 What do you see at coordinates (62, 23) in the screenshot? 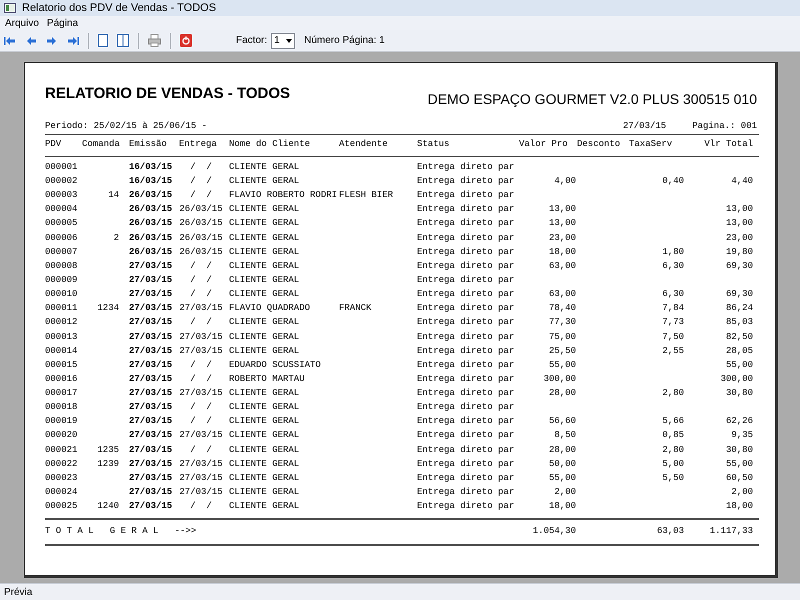
I see `menu-item: Página` at bounding box center [62, 23].